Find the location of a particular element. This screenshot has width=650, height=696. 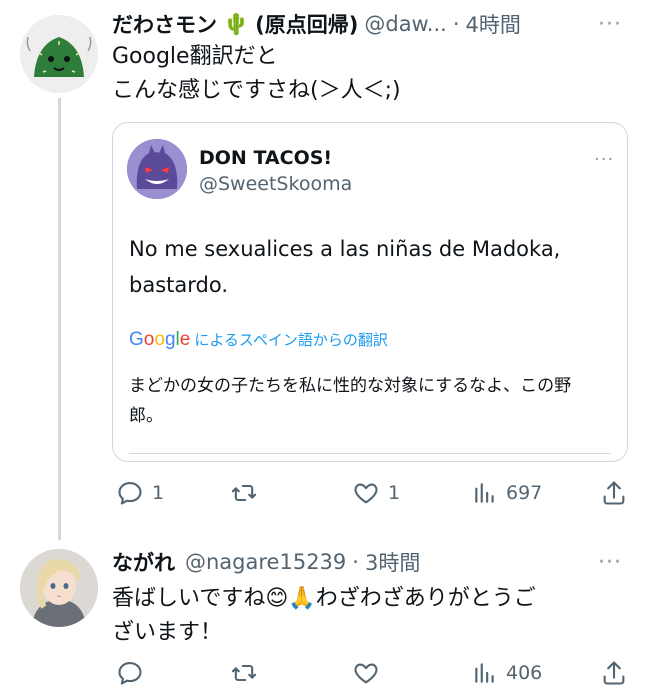

quote-avatar is located at coordinates (157, 169).